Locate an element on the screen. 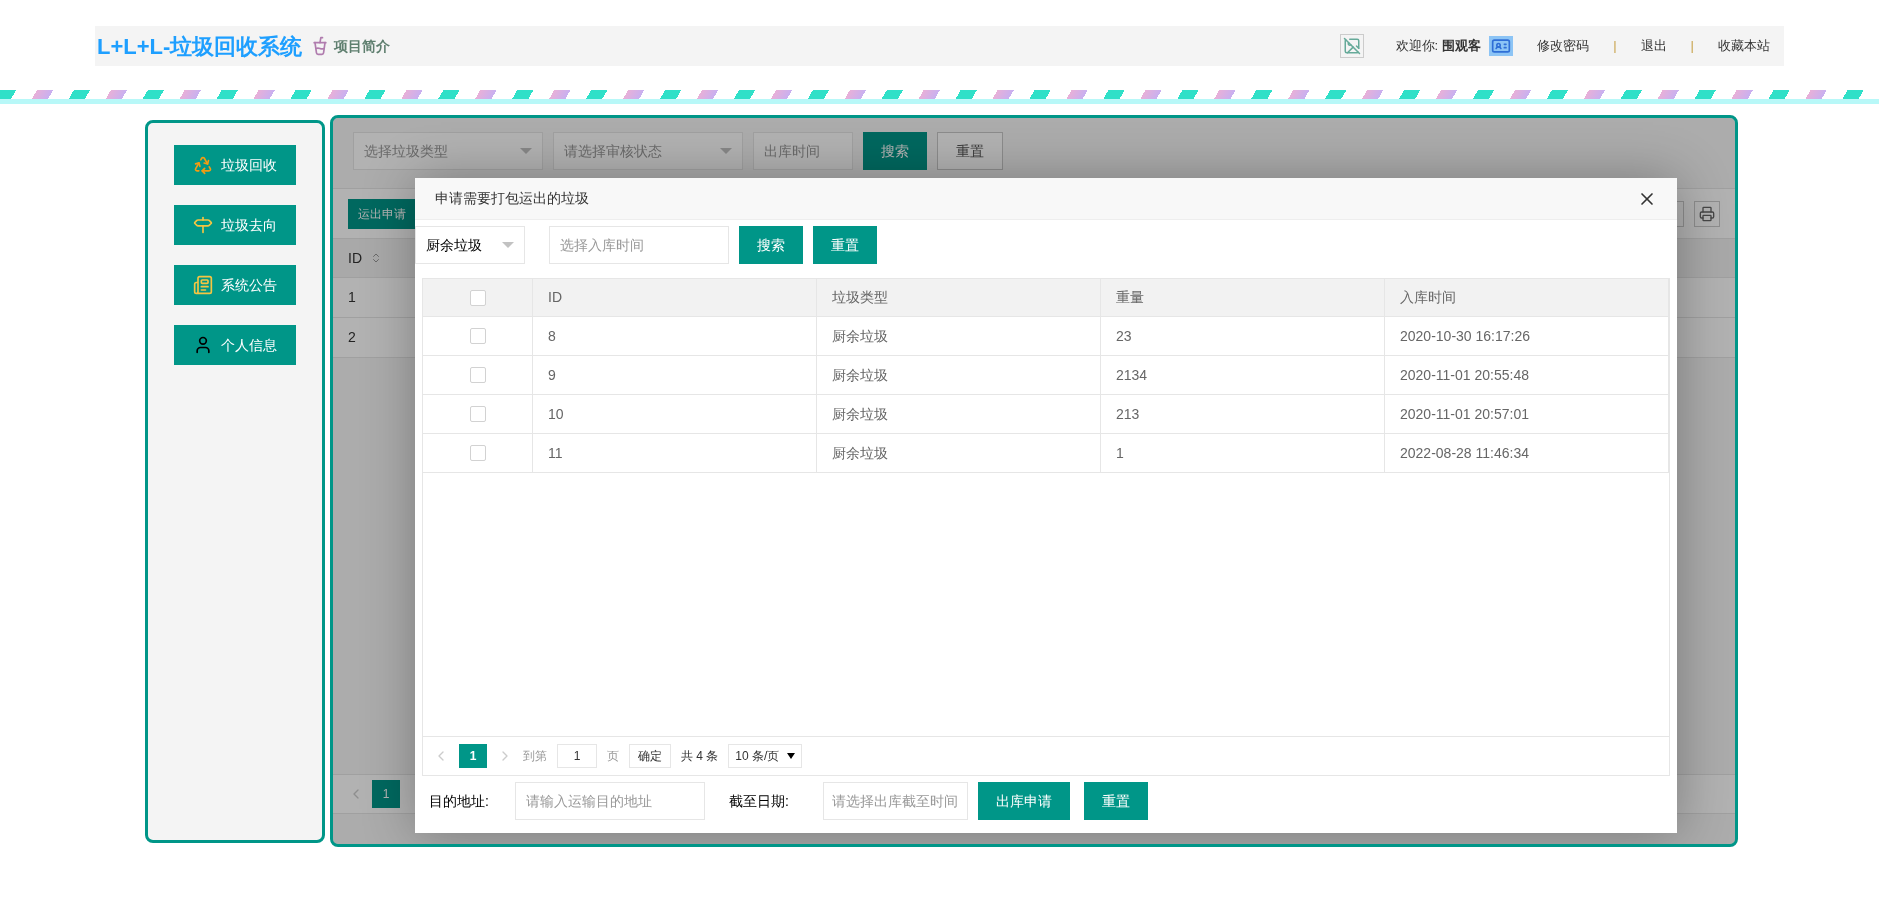 The height and width of the screenshot is (918, 1879). table-cell-text: 23 is located at coordinates (1124, 336).